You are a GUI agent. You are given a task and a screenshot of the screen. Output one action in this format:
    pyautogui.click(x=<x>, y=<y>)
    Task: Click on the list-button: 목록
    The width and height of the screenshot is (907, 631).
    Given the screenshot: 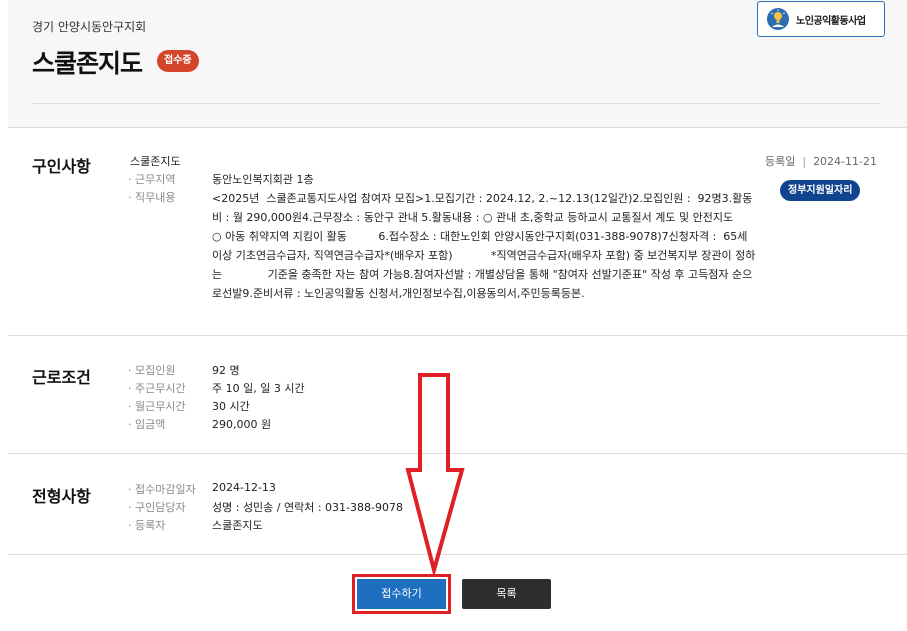 What is the action you would take?
    pyautogui.click(x=506, y=594)
    